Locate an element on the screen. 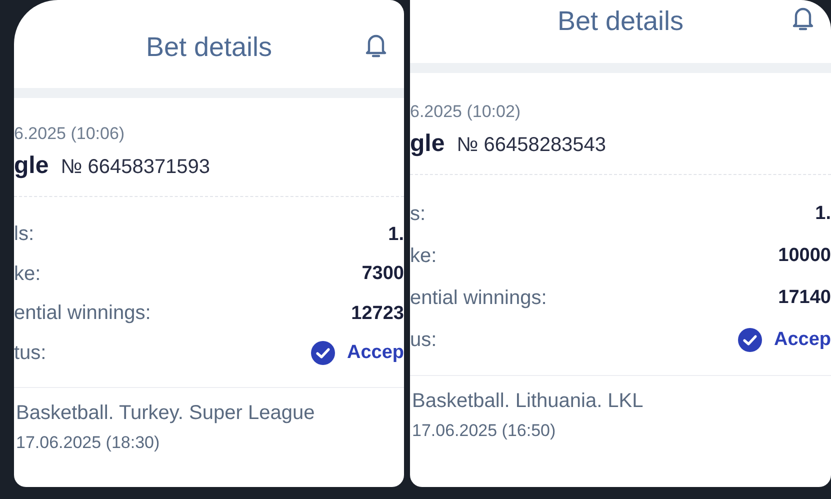 This screenshot has width=831, height=499. match-date: 17.06.2025 (16:50) is located at coordinates (484, 431).